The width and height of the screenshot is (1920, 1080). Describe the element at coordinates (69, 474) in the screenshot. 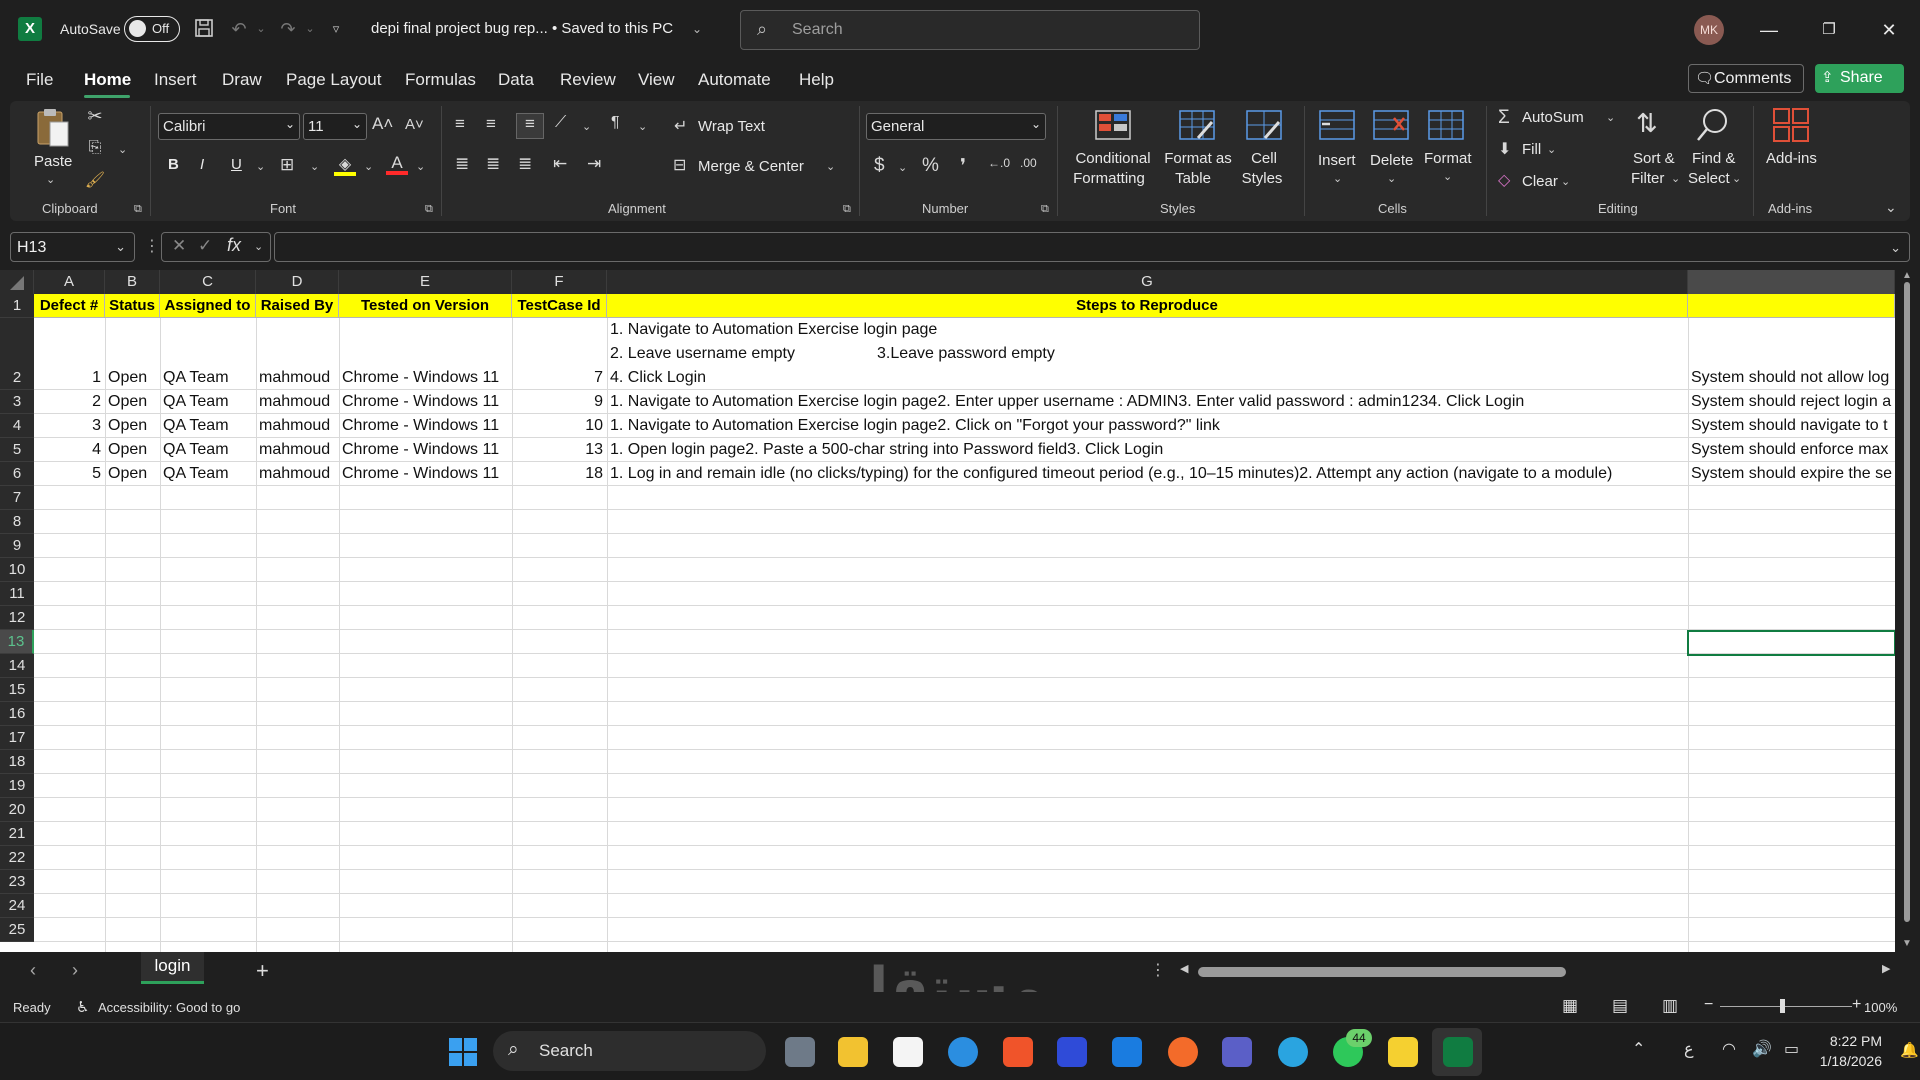

I see `cell-defect: 5` at that location.